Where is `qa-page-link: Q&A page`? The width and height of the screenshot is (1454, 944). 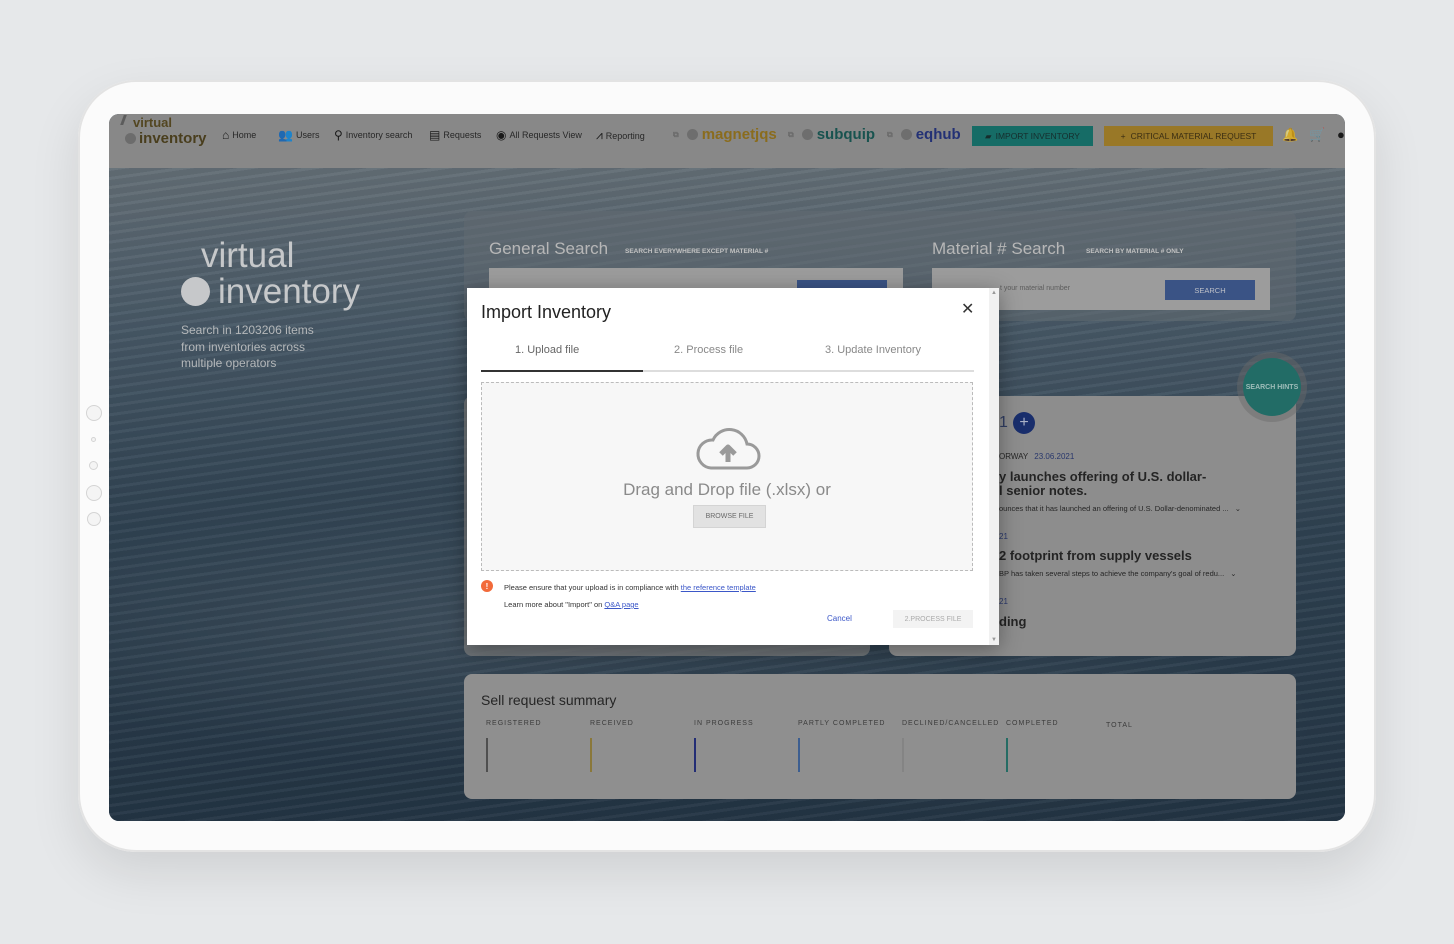 qa-page-link: Q&A page is located at coordinates (621, 604).